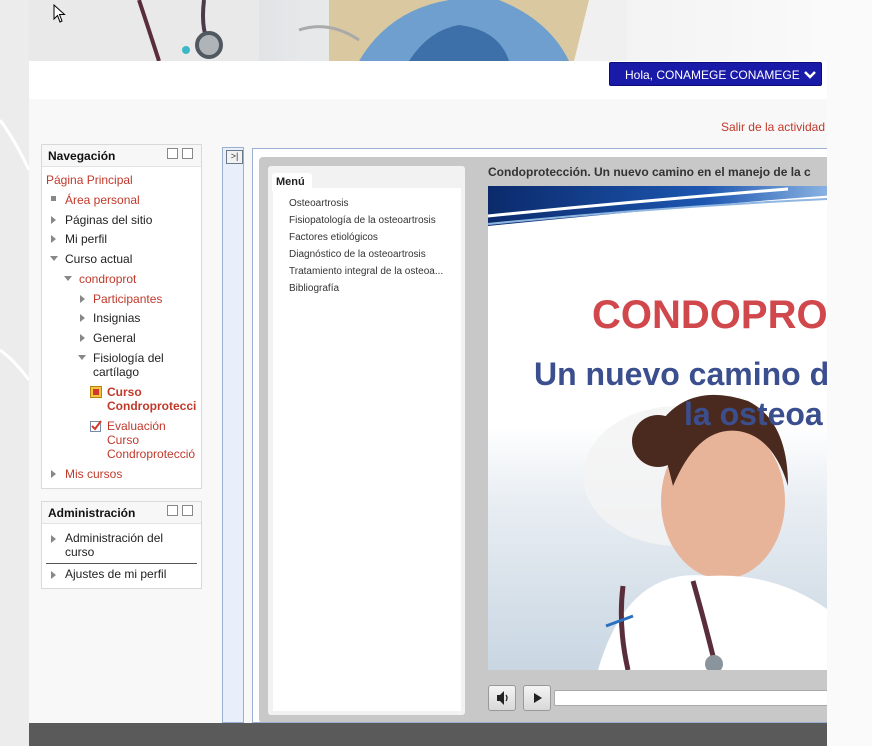  Describe the element at coordinates (333, 237) in the screenshot. I see `menu-item: Factores etiológicos` at that location.